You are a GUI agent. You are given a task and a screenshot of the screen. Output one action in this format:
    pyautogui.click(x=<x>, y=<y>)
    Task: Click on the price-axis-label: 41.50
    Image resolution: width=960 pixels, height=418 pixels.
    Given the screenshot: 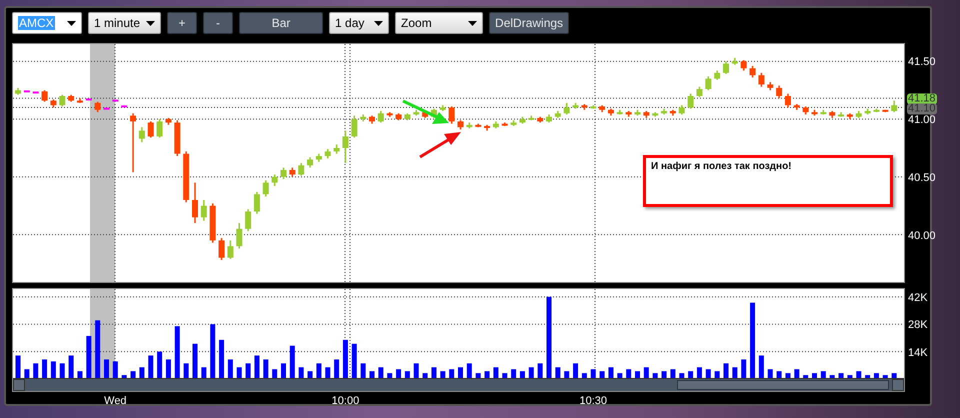 What is the action you would take?
    pyautogui.click(x=922, y=62)
    